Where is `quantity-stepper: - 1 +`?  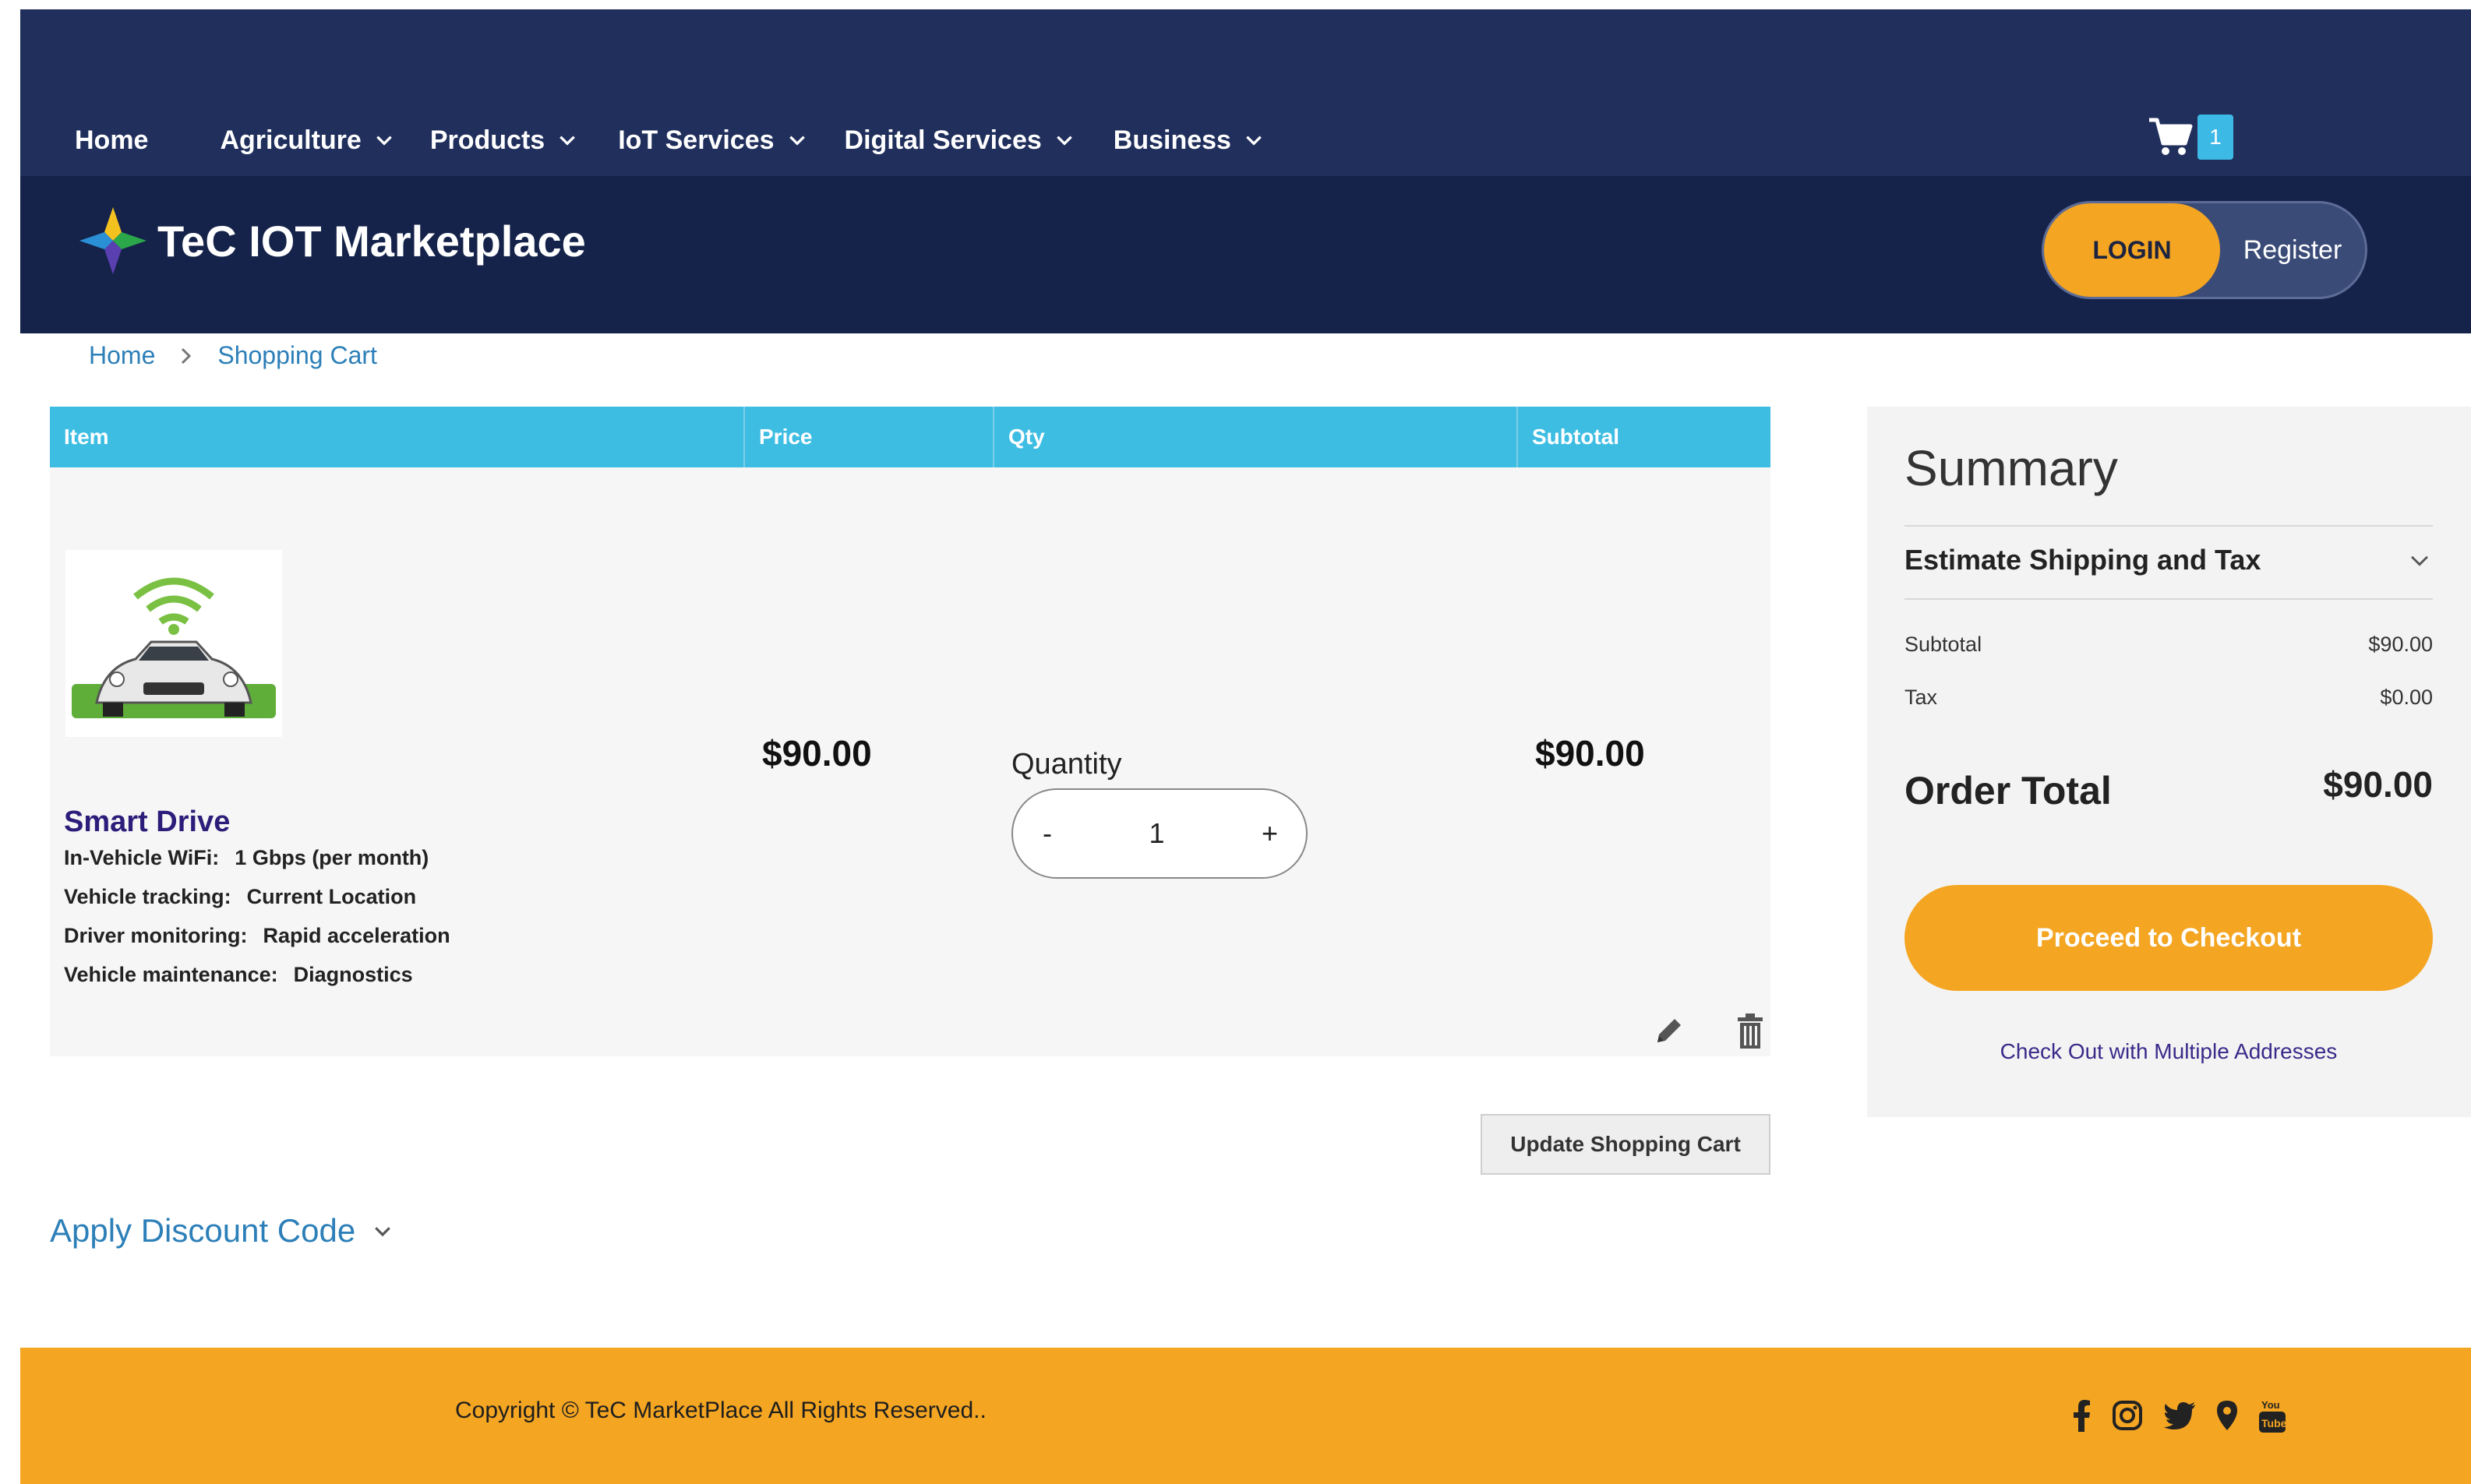
quantity-stepper: - 1 + is located at coordinates (1159, 833).